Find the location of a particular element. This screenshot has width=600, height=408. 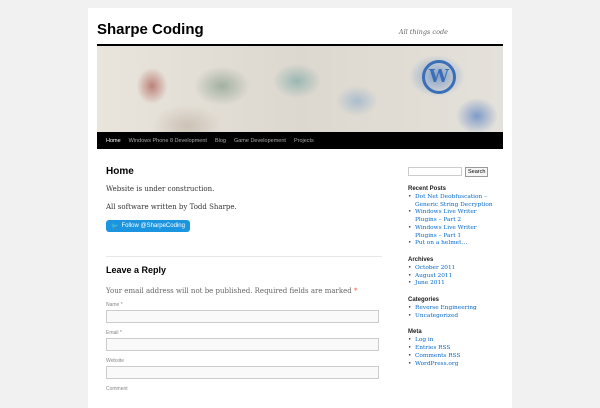

nav-home: Home is located at coordinates (113, 141).